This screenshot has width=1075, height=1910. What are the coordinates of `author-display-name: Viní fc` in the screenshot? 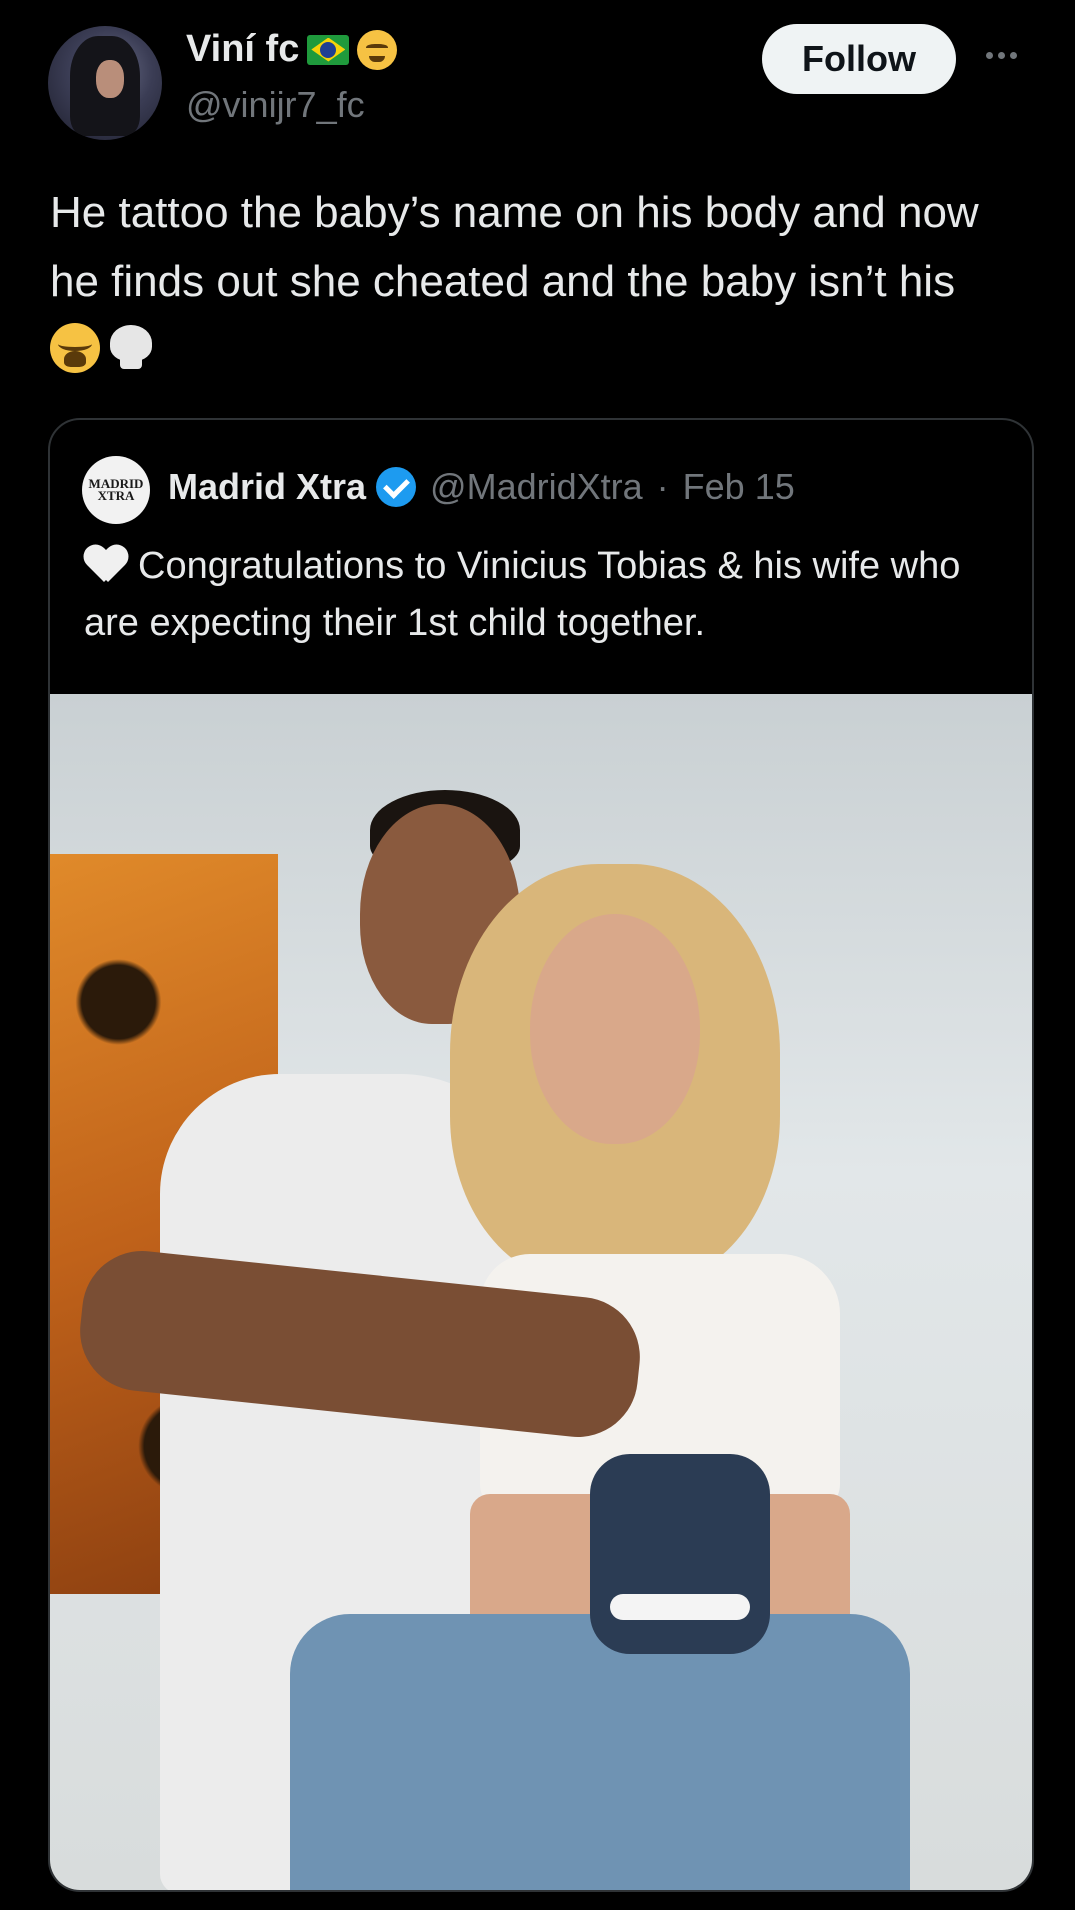 It's located at (242, 49).